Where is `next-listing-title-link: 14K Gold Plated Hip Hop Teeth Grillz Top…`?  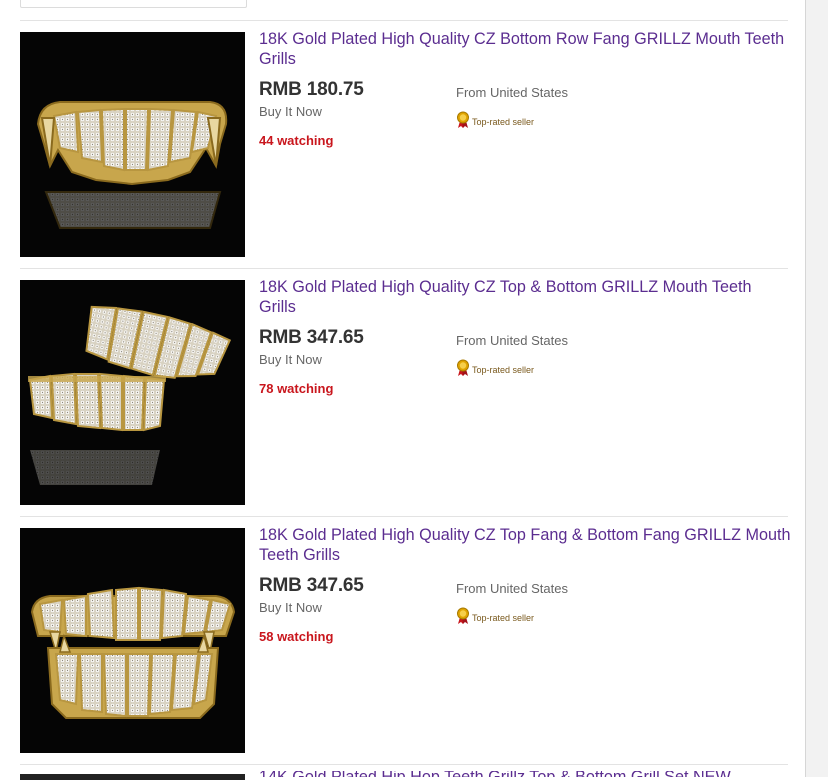 next-listing-title-link: 14K Gold Plated Hip Hop Teeth Grillz Top… is located at coordinates (495, 774).